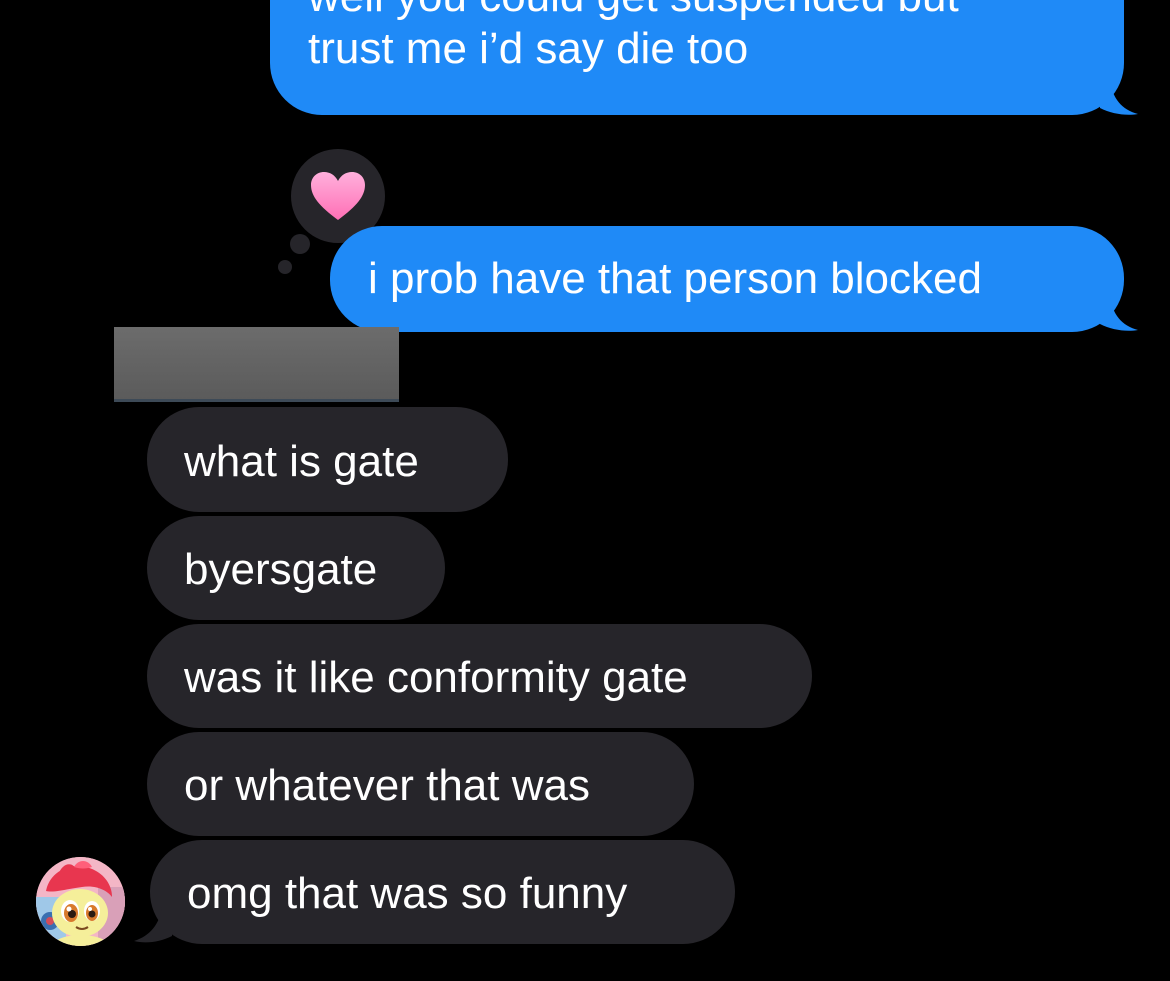 Image resolution: width=1170 pixels, height=981 pixels. I want to click on sender-avatar, so click(80, 901).